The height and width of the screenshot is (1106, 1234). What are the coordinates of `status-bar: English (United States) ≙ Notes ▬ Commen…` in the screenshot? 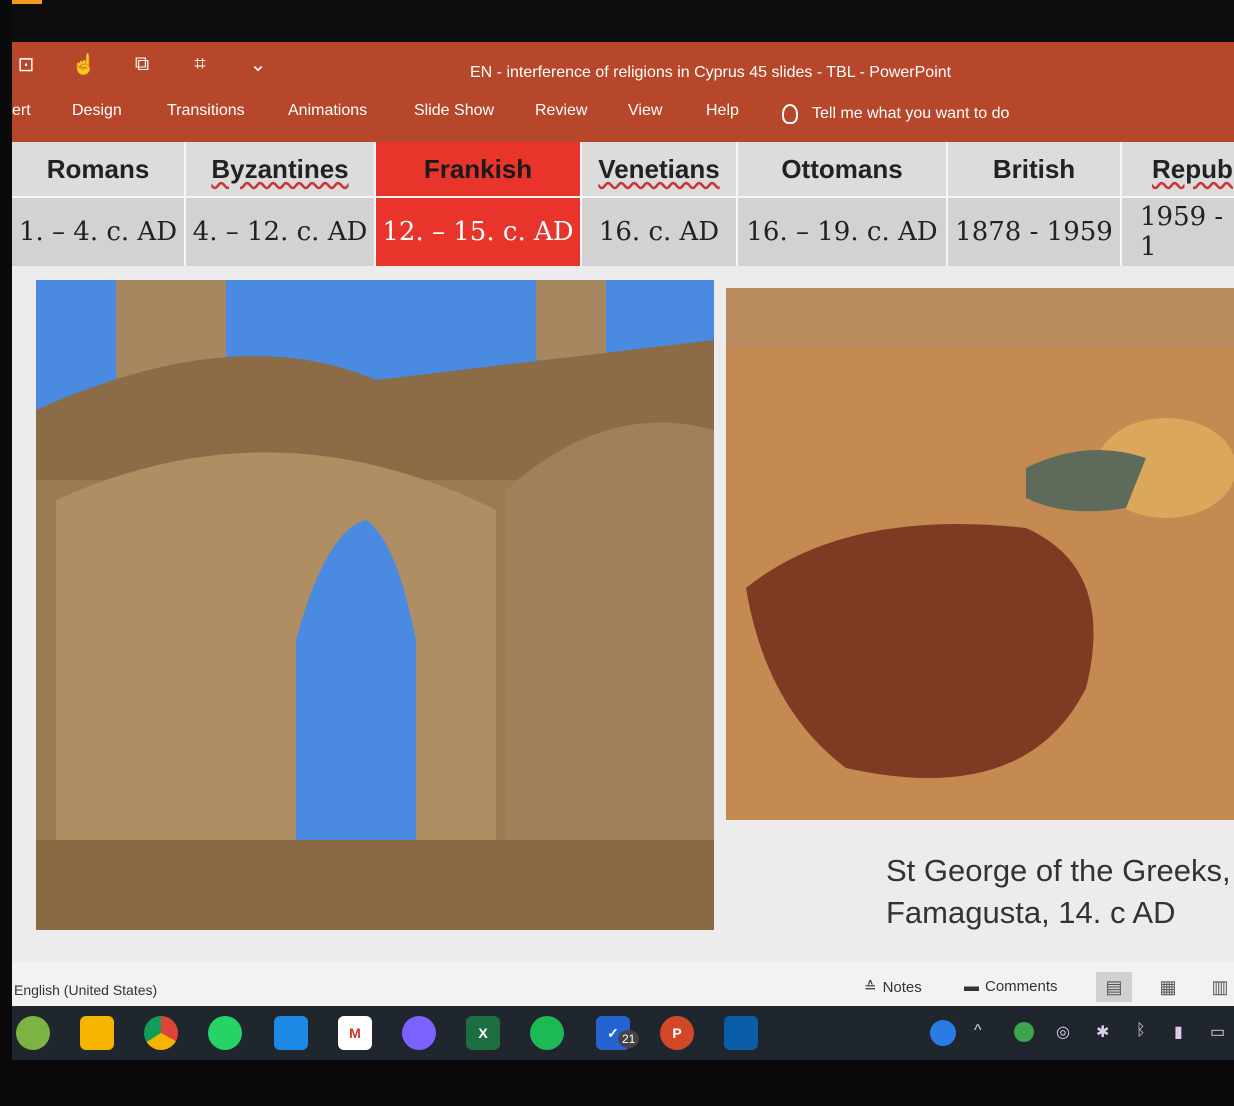 It's located at (623, 984).